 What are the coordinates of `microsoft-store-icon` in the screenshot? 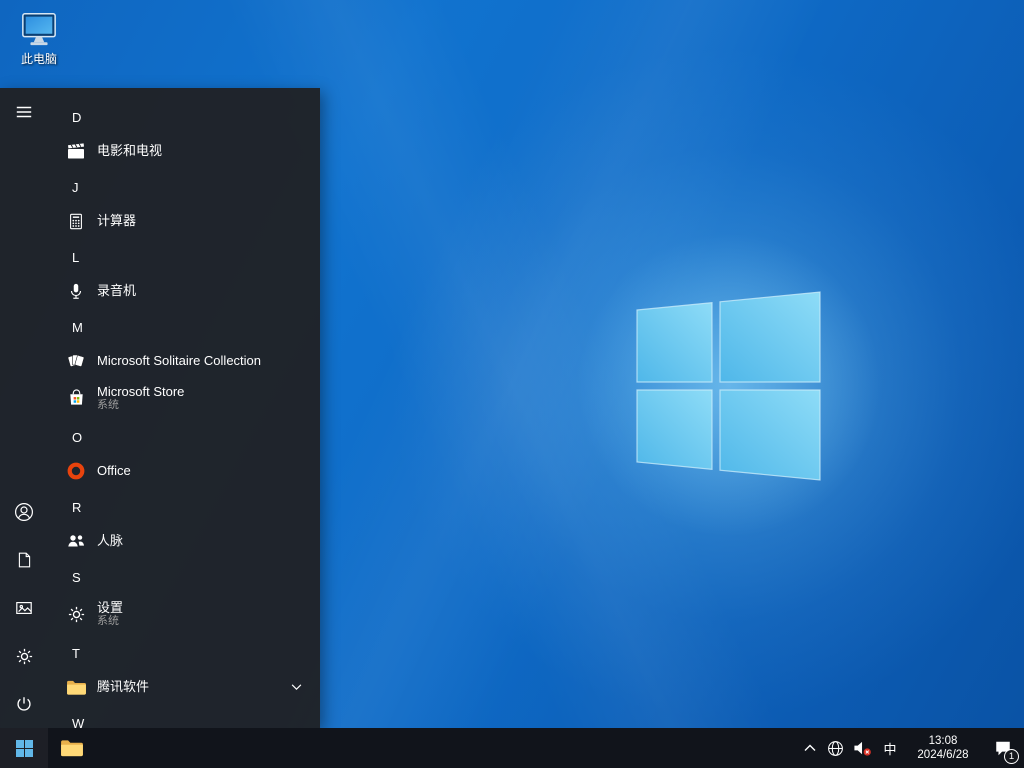 It's located at (76, 398).